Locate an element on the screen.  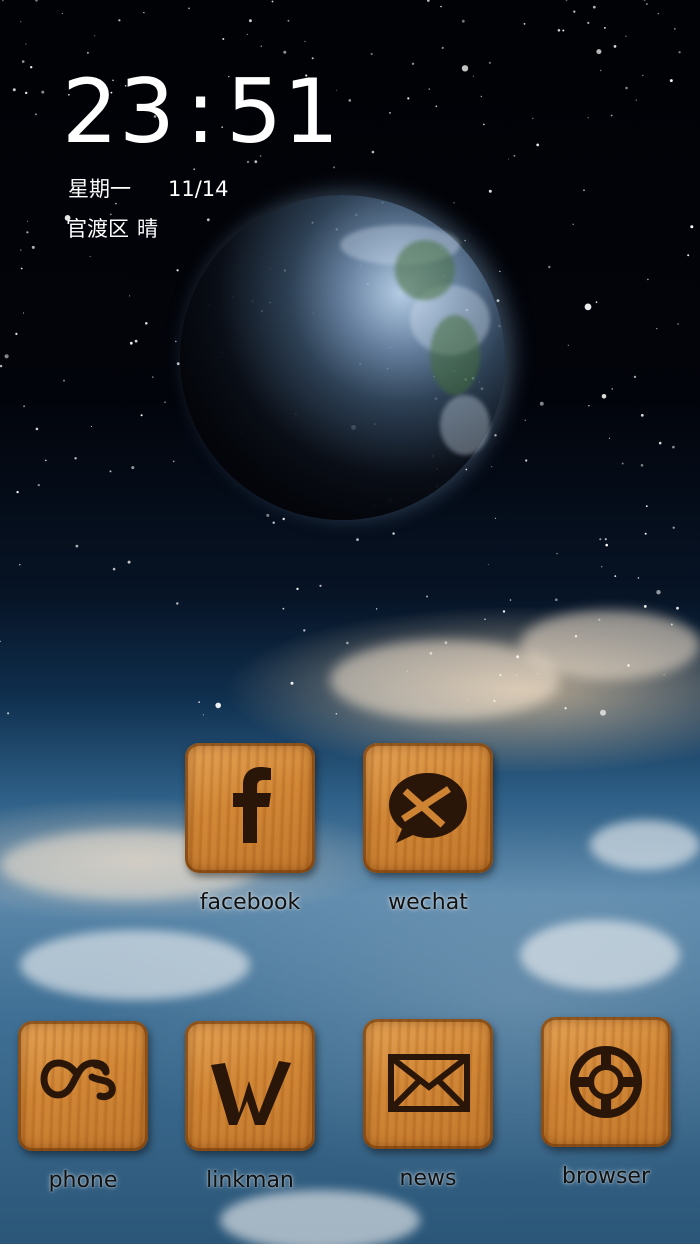
app-wechat: wechat is located at coordinates (419, 835).